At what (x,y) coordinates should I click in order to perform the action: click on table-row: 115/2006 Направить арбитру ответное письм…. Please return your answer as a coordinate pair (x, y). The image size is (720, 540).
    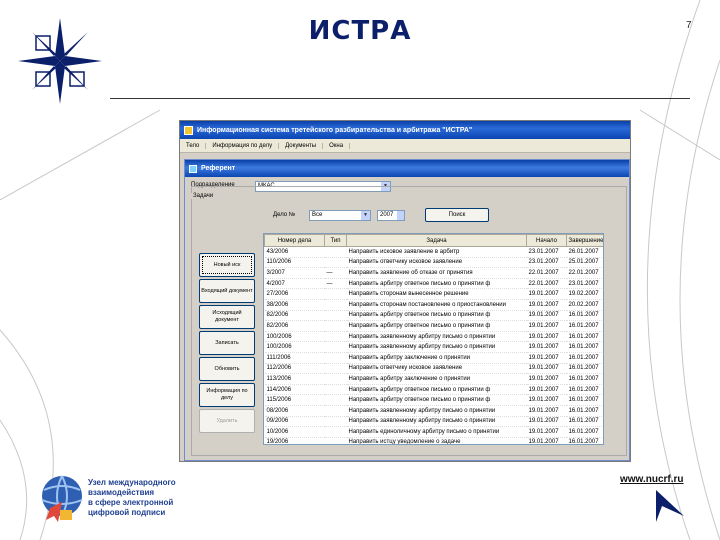
    Looking at the image, I should click on (433, 400).